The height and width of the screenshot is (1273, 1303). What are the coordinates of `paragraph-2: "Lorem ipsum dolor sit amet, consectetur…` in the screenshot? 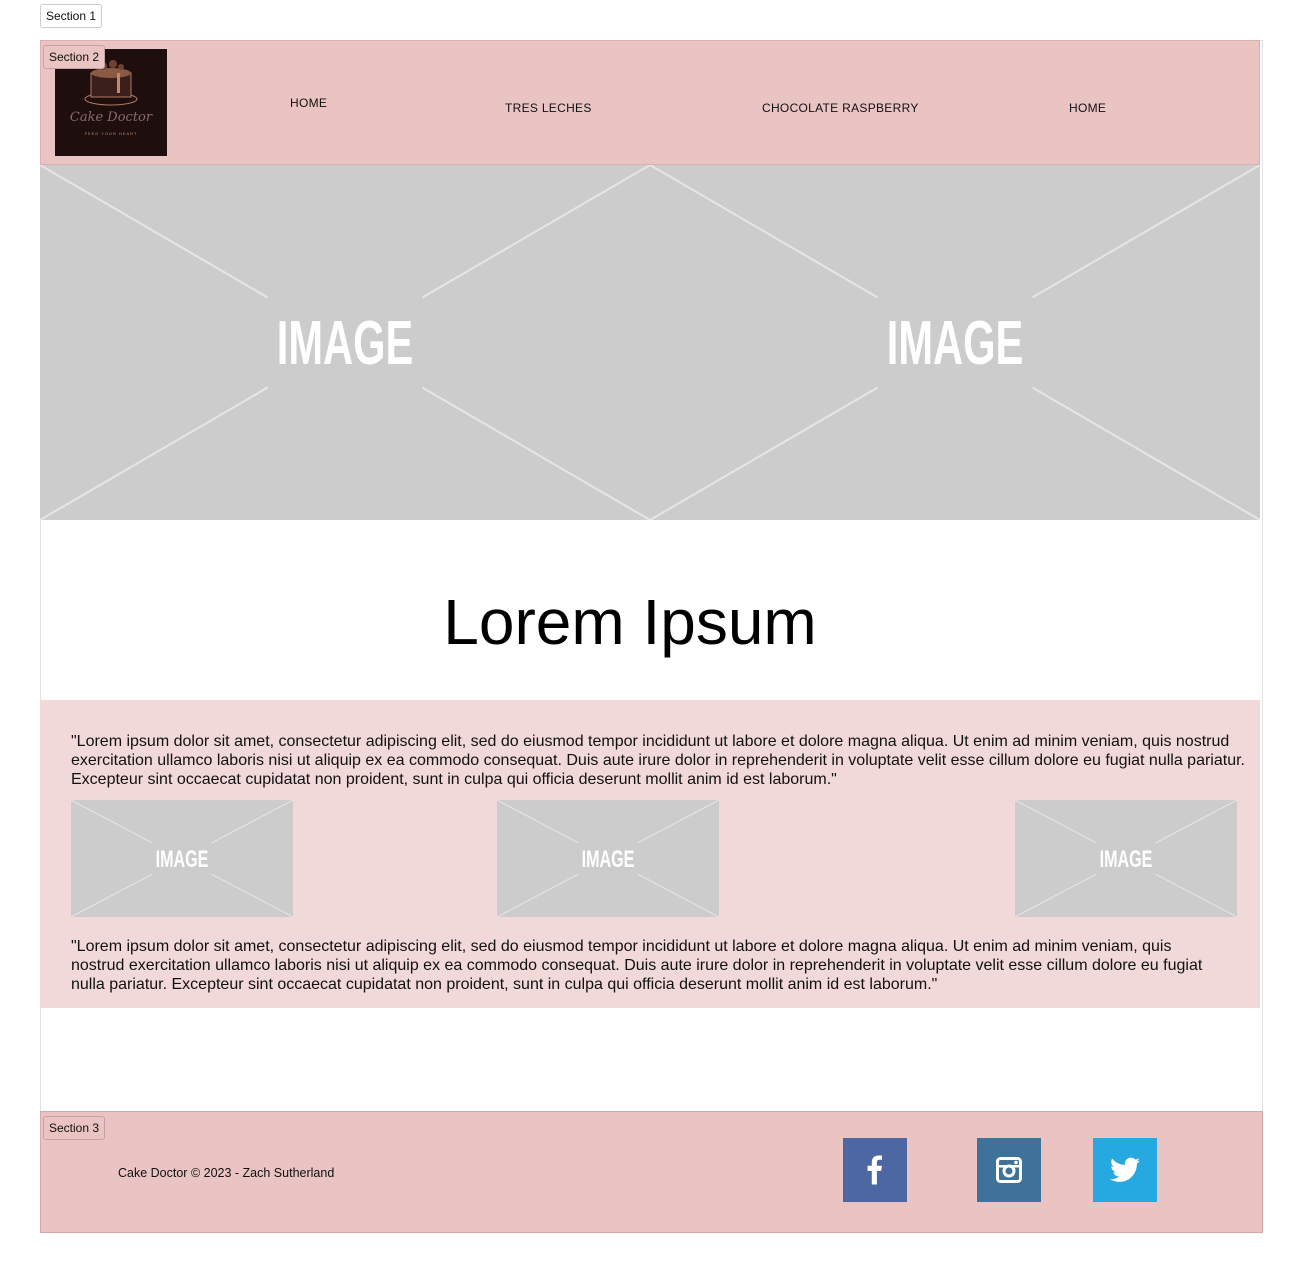 It's located at (637, 965).